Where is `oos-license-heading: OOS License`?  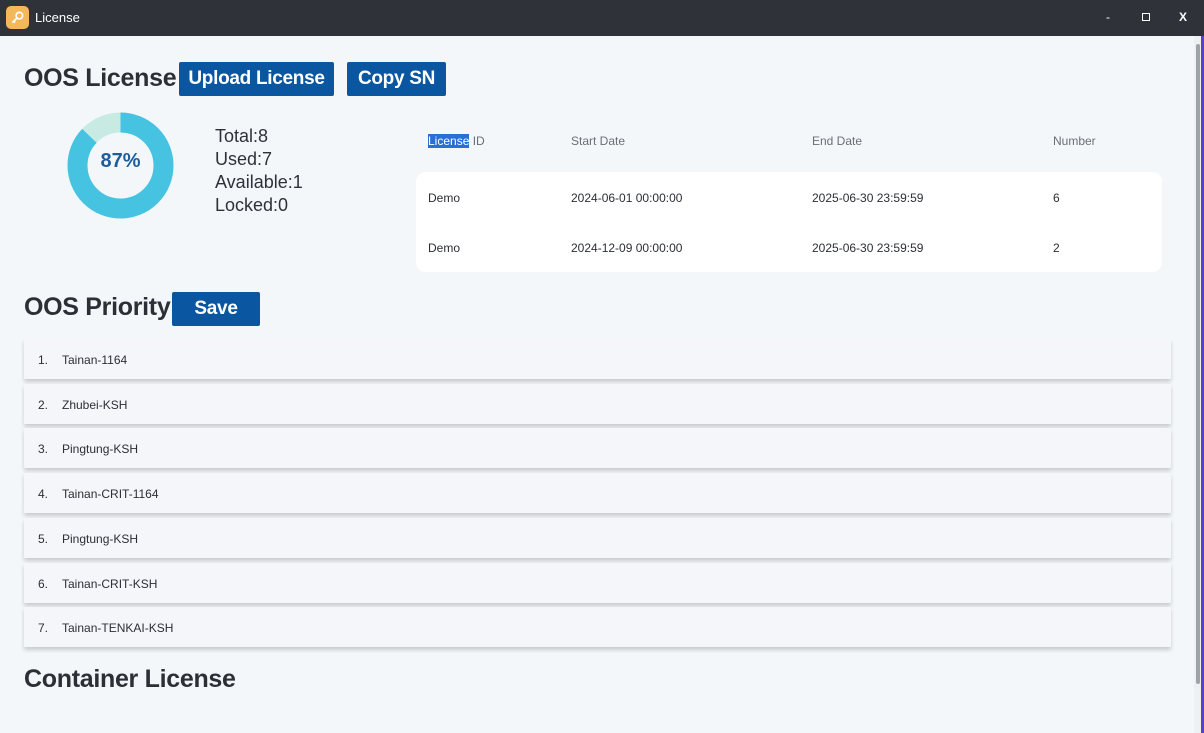 oos-license-heading: OOS License is located at coordinates (100, 78).